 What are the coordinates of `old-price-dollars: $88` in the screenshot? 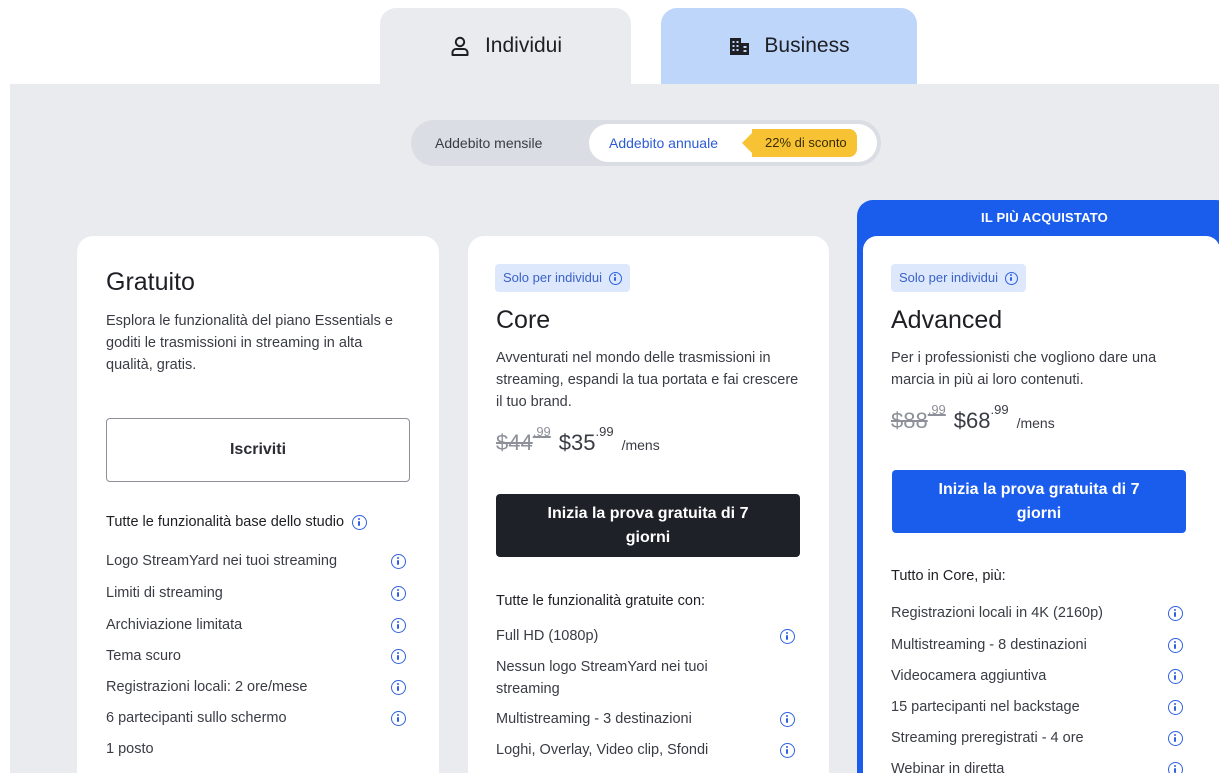 It's located at (909, 420).